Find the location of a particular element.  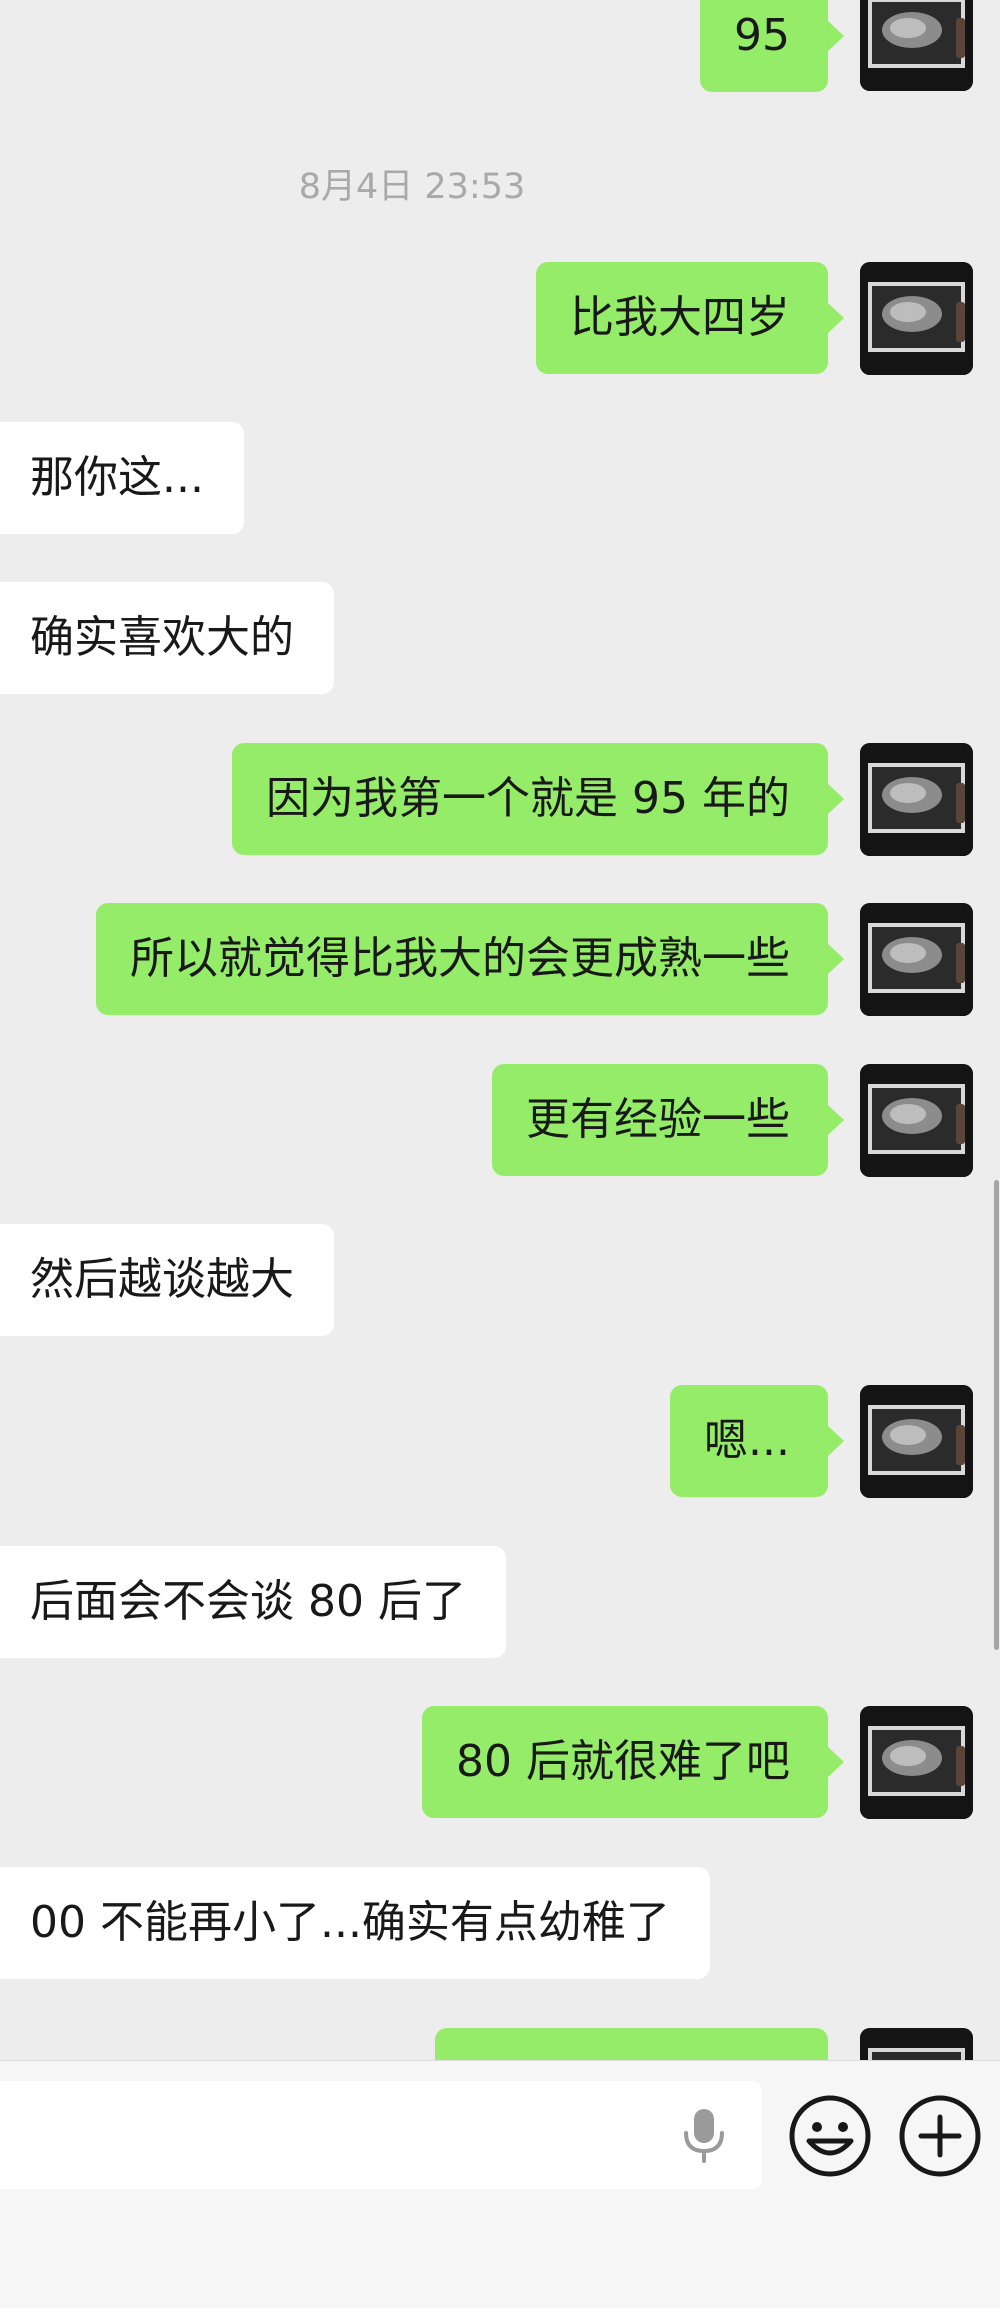

message-bubble-incoming: 00 不能再小了...确实有点幼稚了 is located at coordinates (355, 1923).